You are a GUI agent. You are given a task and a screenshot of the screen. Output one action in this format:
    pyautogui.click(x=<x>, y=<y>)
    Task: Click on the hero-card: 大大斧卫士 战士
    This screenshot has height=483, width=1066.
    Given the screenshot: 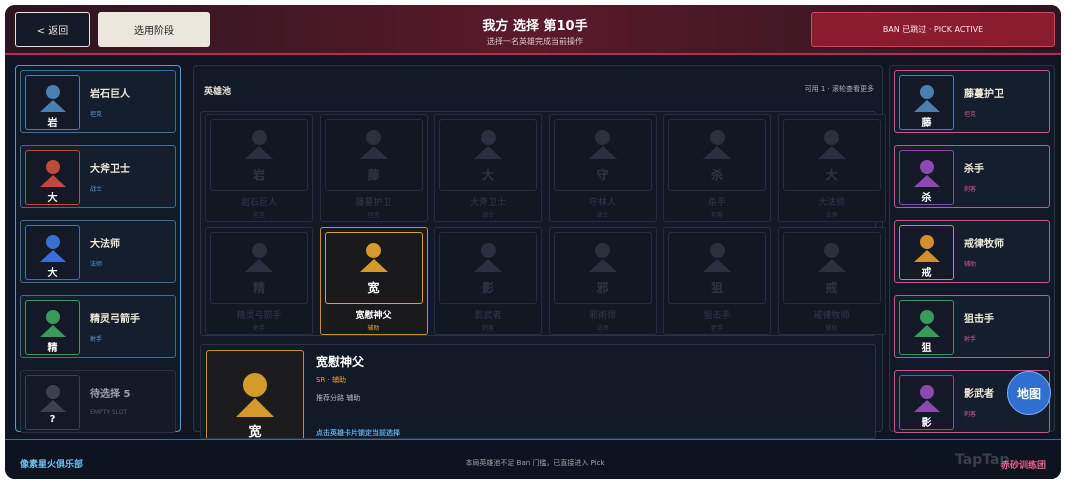 What is the action you would take?
    pyautogui.click(x=488, y=168)
    